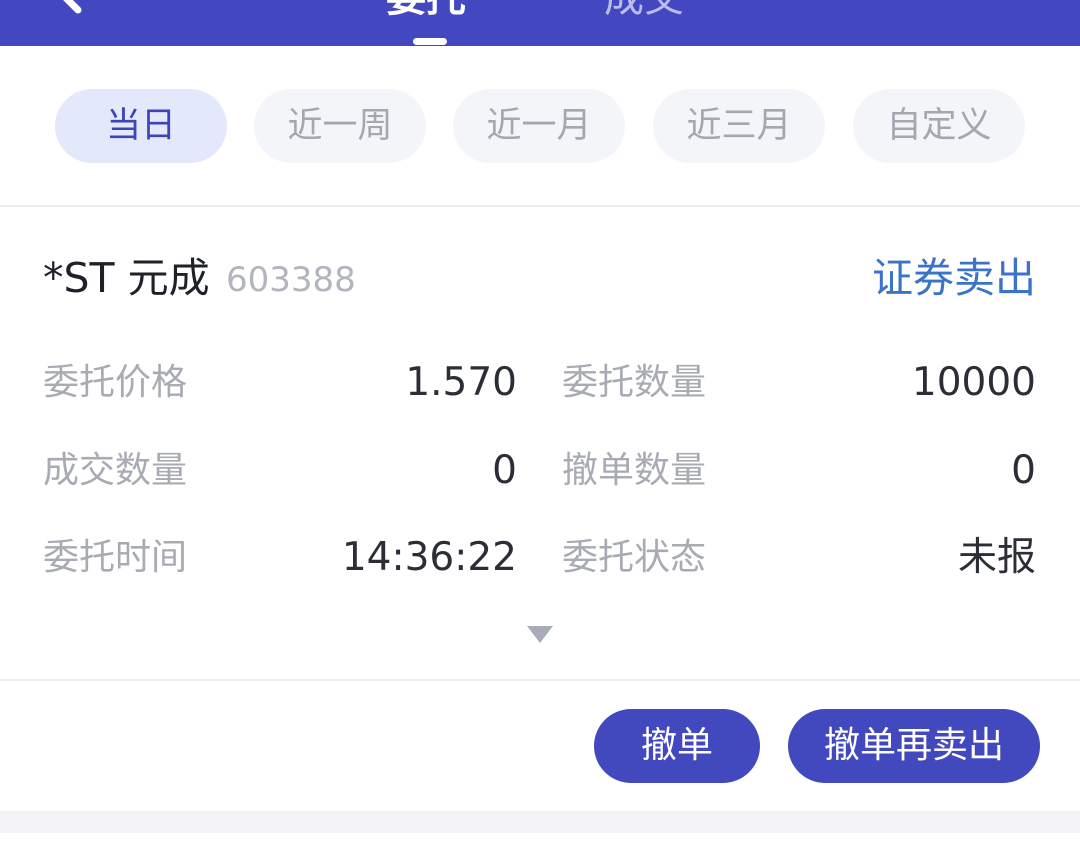 This screenshot has width=1080, height=851. I want to click on cancel-order-button: 撤单, so click(677, 746).